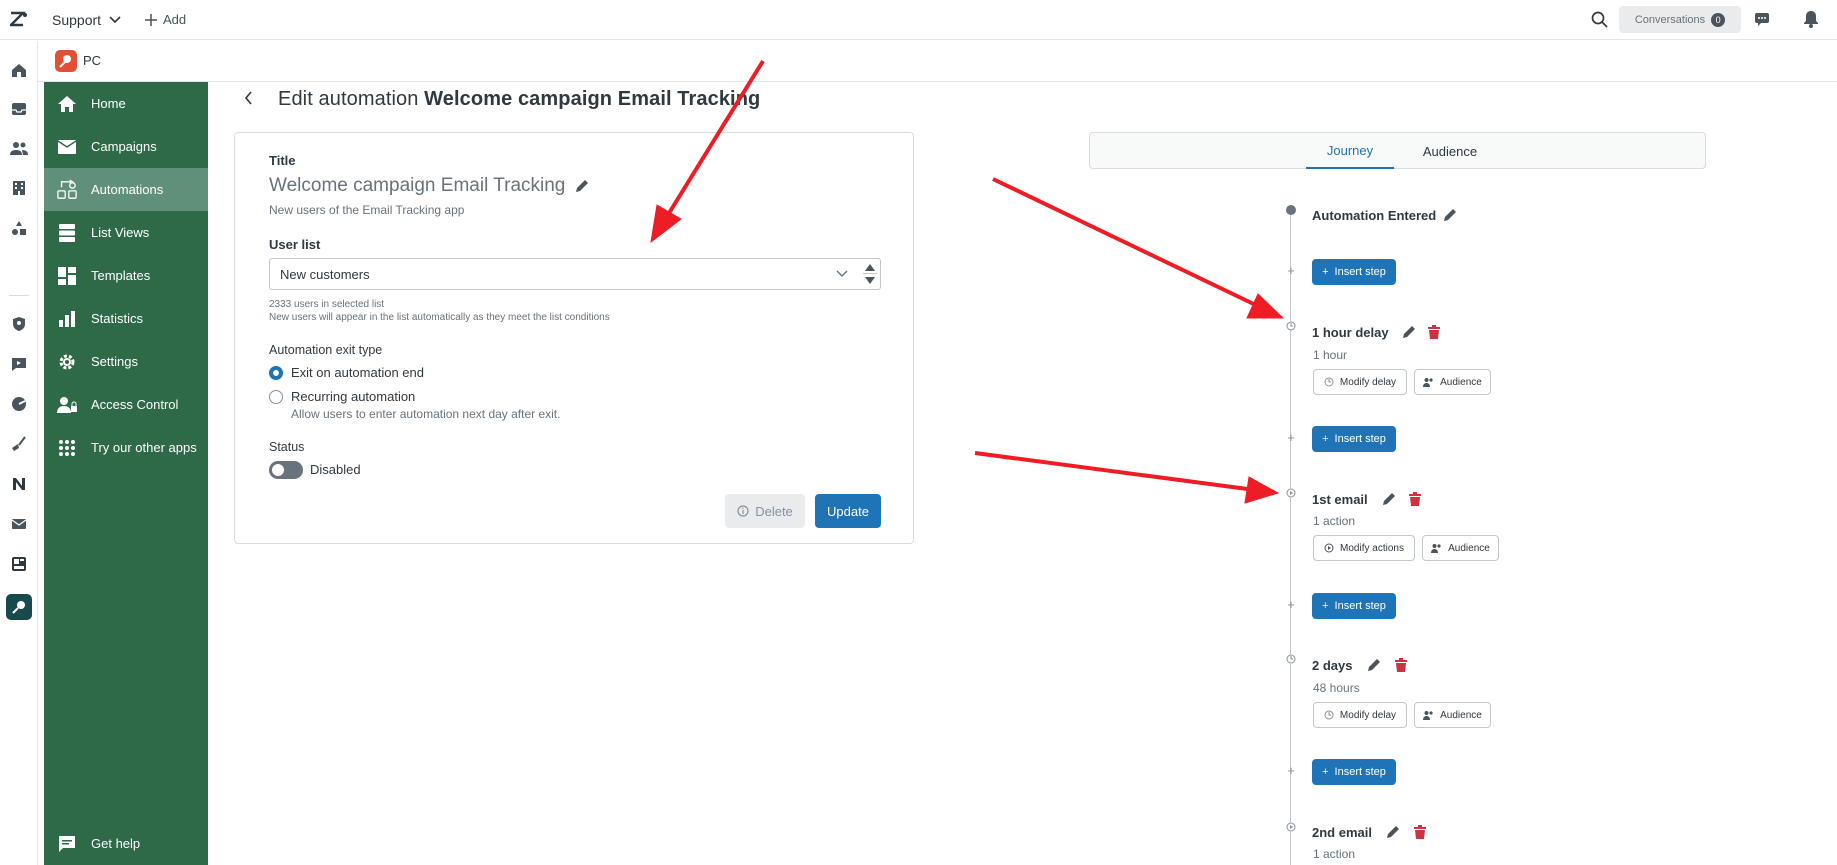 The width and height of the screenshot is (1837, 865). Describe the element at coordinates (1334, 521) in the screenshot. I see `step-subtitle: 1 action` at that location.